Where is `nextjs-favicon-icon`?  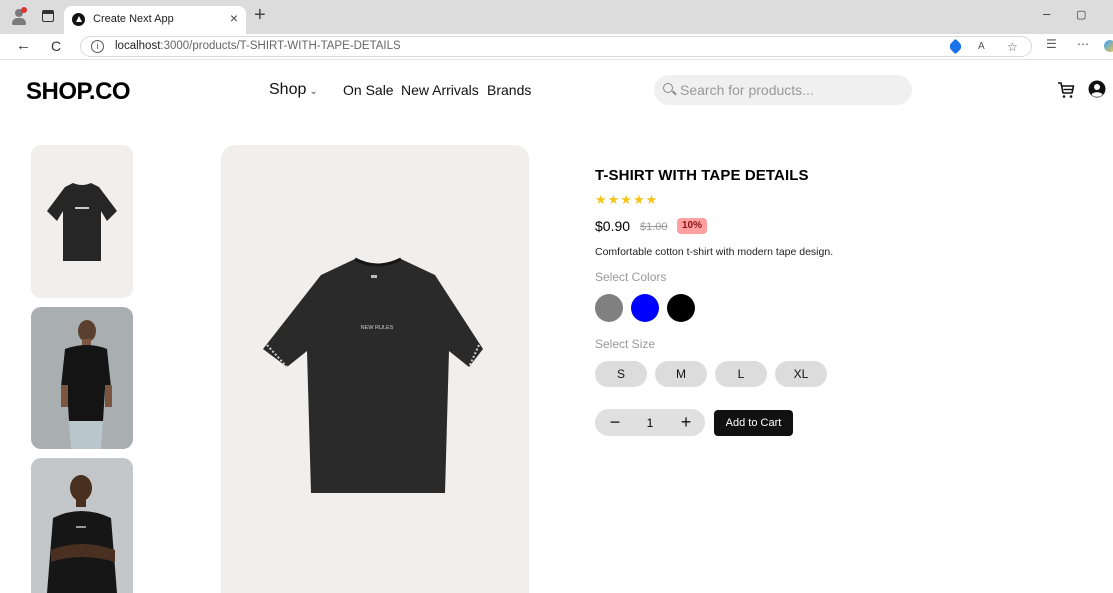
nextjs-favicon-icon is located at coordinates (78, 19).